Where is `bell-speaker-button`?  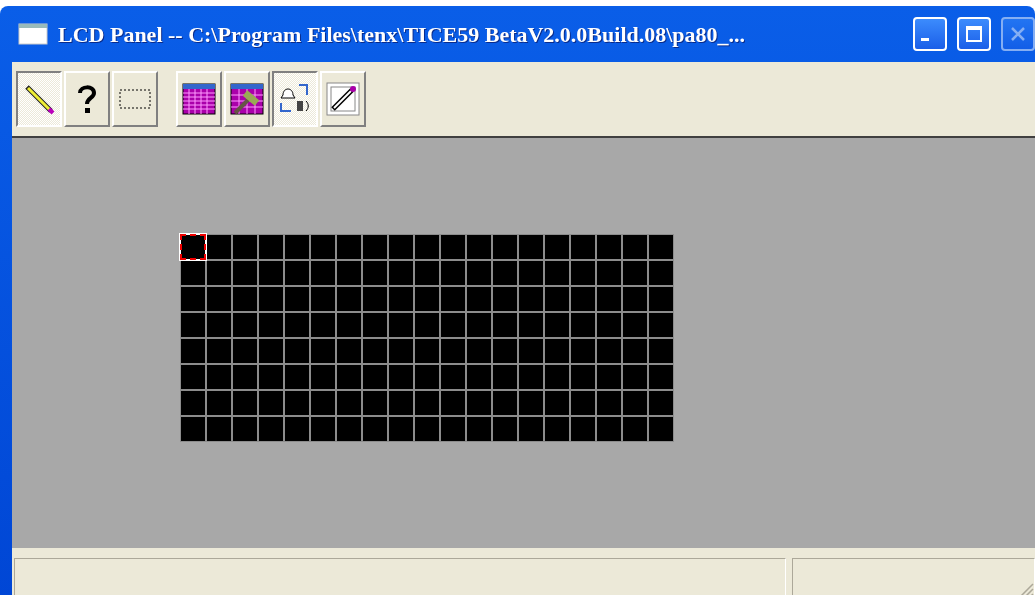 bell-speaker-button is located at coordinates (295, 99).